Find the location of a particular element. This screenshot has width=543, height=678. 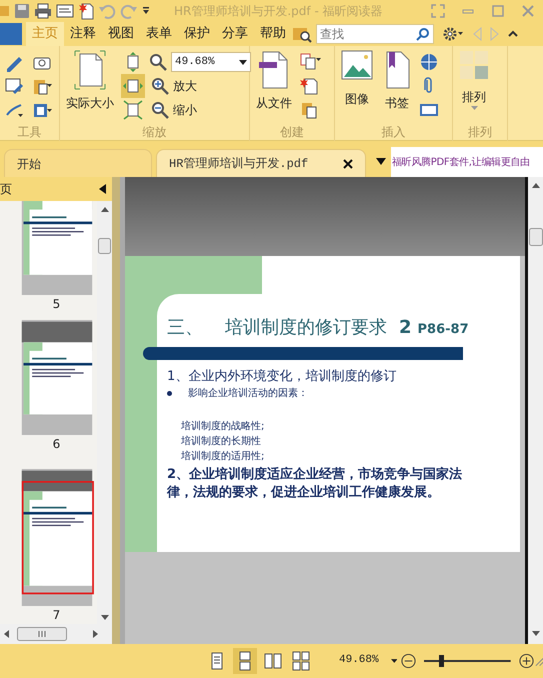

resize-grip-icon is located at coordinates (538, 661).